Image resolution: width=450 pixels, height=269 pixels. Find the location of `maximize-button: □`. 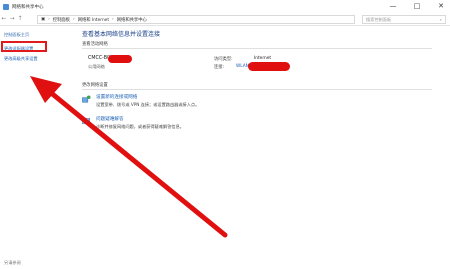

maximize-button: □ is located at coordinates (417, 6).